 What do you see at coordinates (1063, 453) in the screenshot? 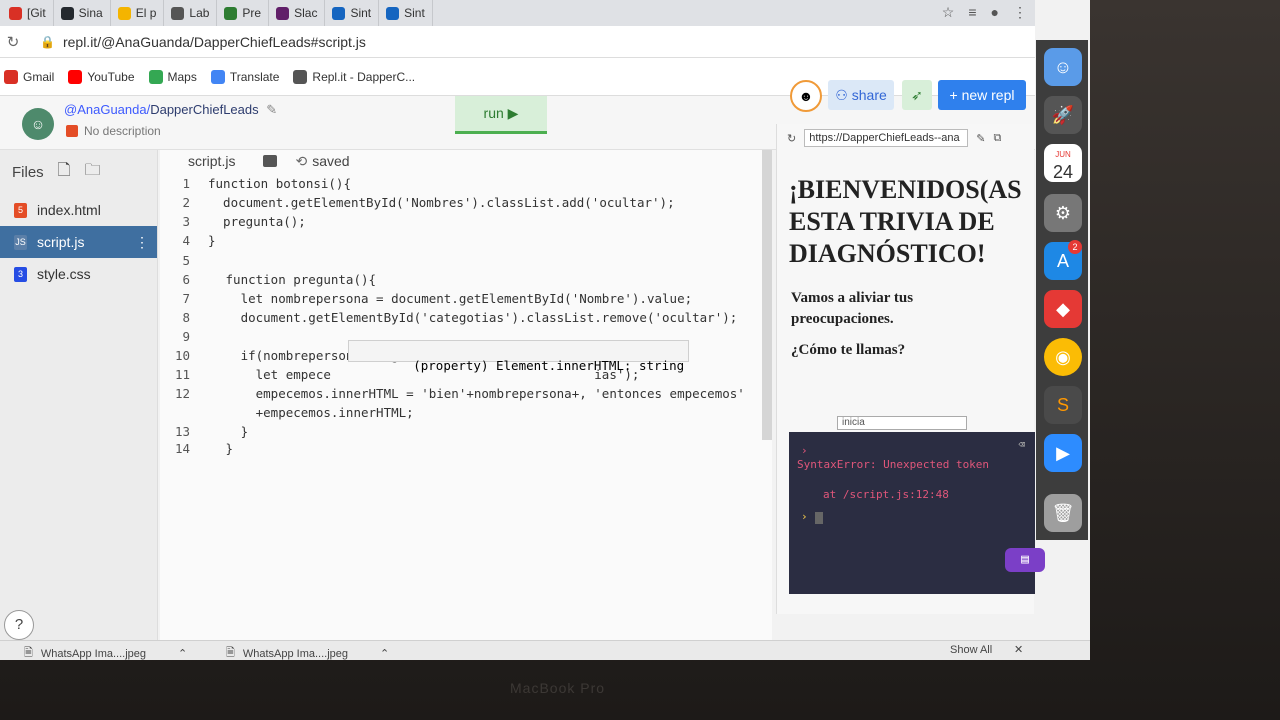
I see `zoom-icon: ▶` at bounding box center [1063, 453].